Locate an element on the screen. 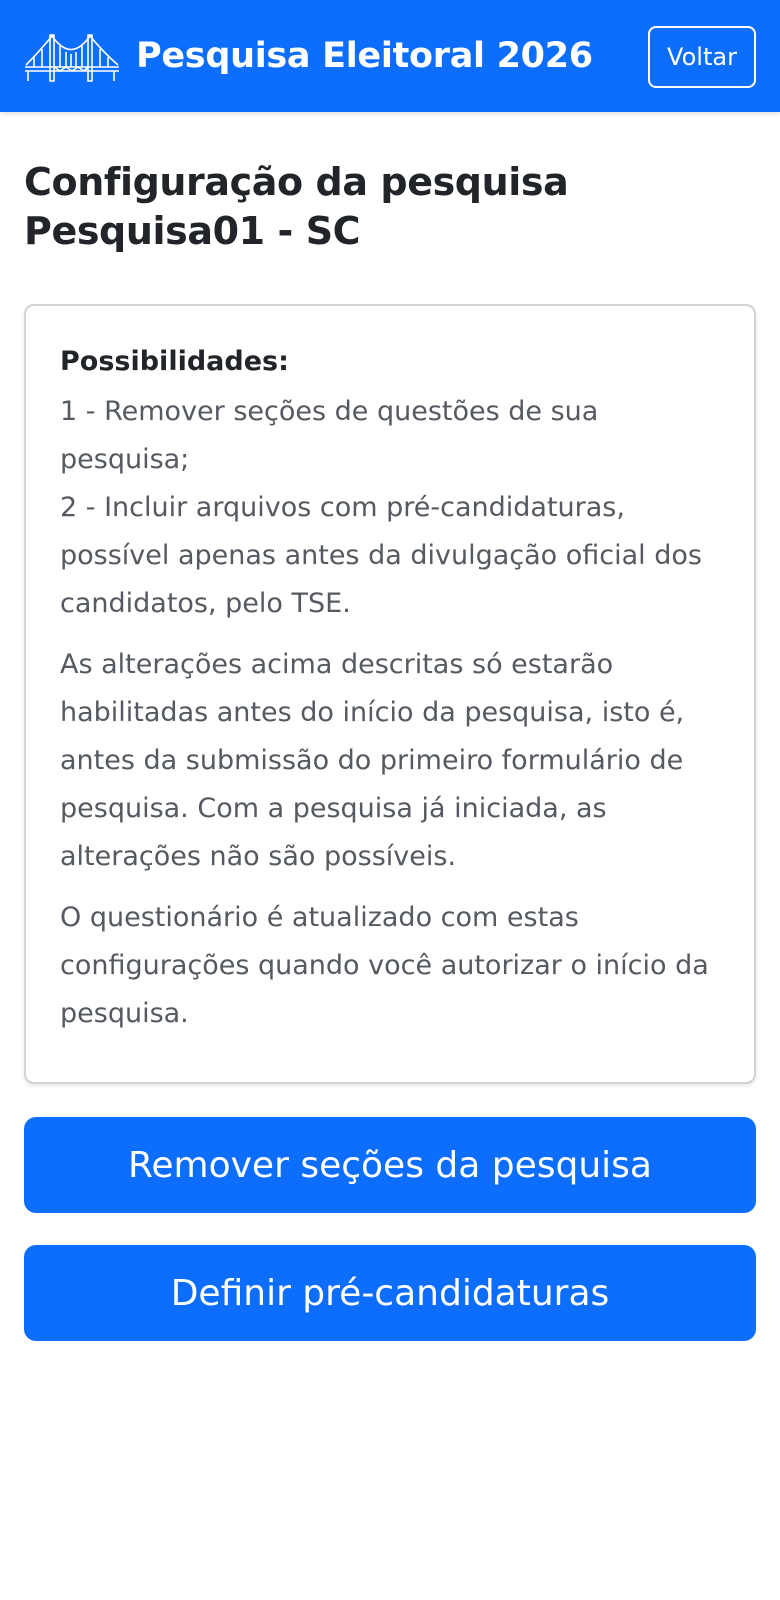 Image resolution: width=780 pixels, height=1600 pixels. back-button: Voltar is located at coordinates (702, 57).